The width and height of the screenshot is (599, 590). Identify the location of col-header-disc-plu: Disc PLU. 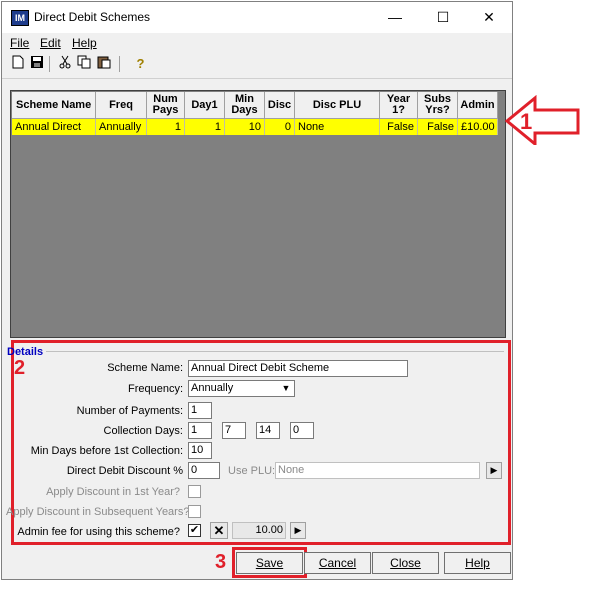
(337, 105).